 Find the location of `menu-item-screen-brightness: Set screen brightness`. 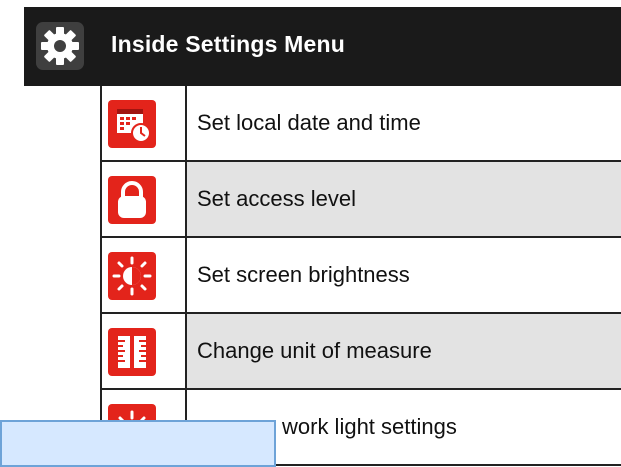

menu-item-screen-brightness: Set screen brightness is located at coordinates (360, 276).